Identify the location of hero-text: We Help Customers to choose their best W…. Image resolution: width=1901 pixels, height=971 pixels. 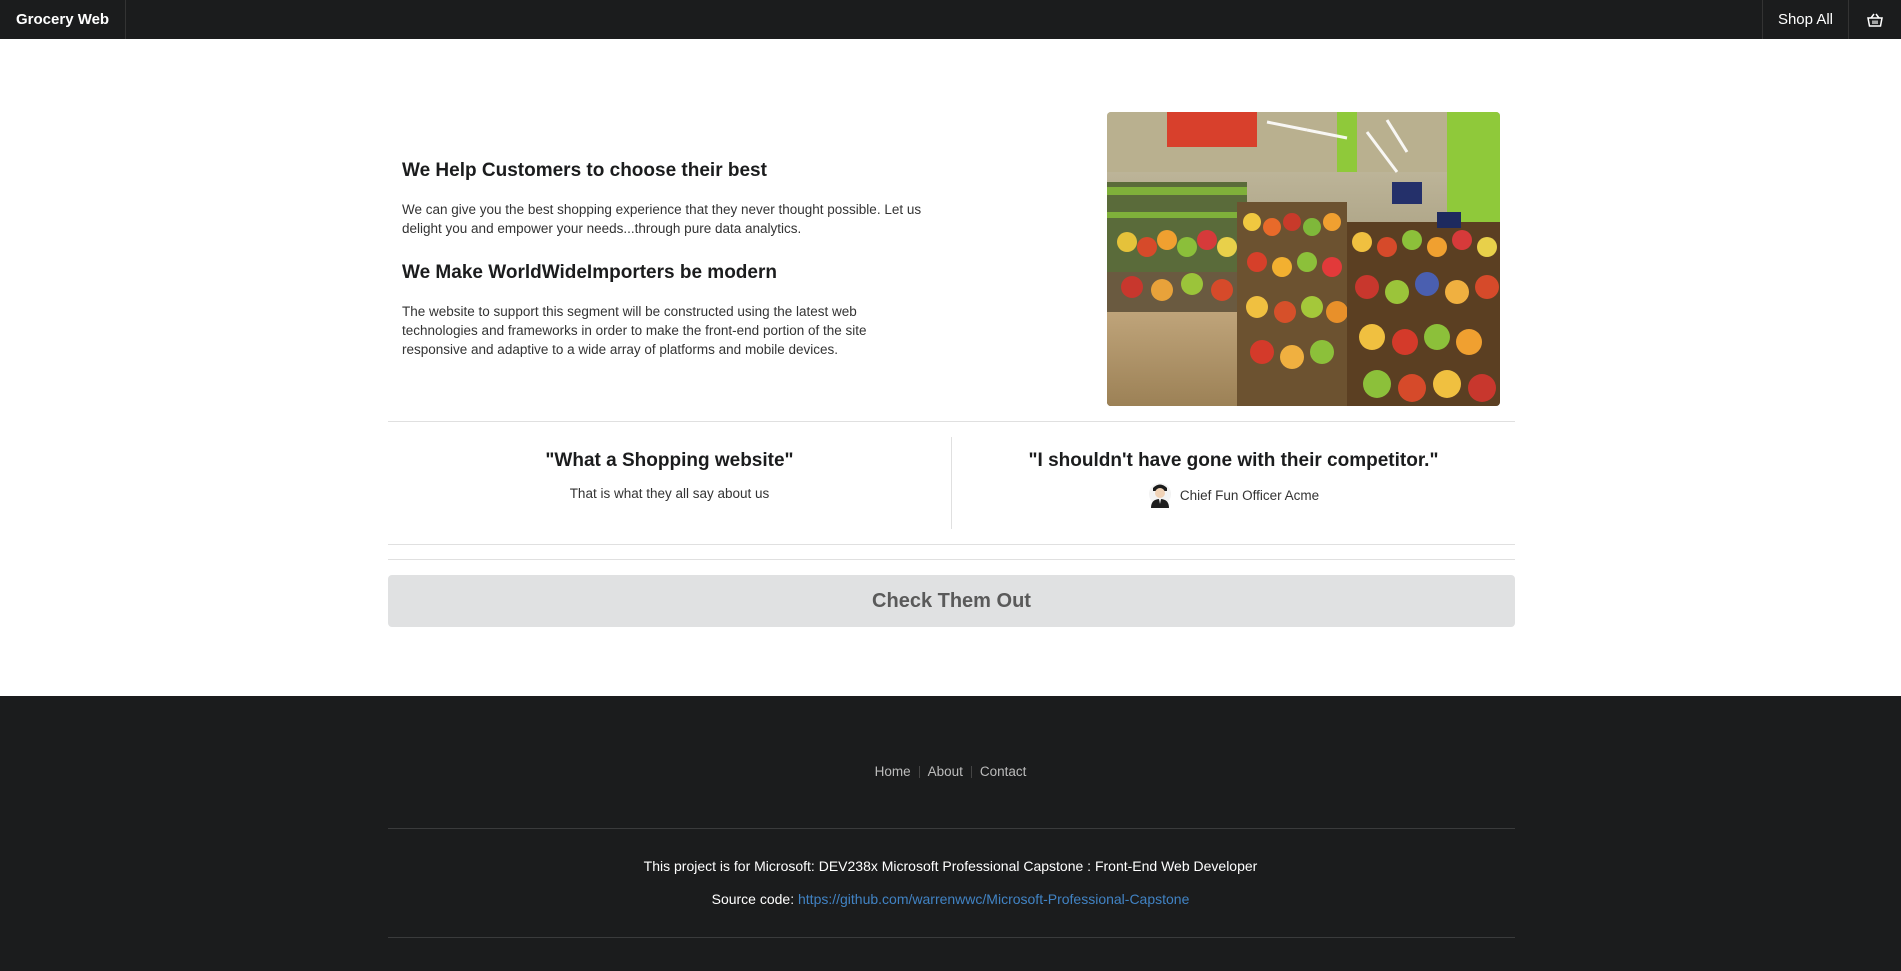
(672, 271).